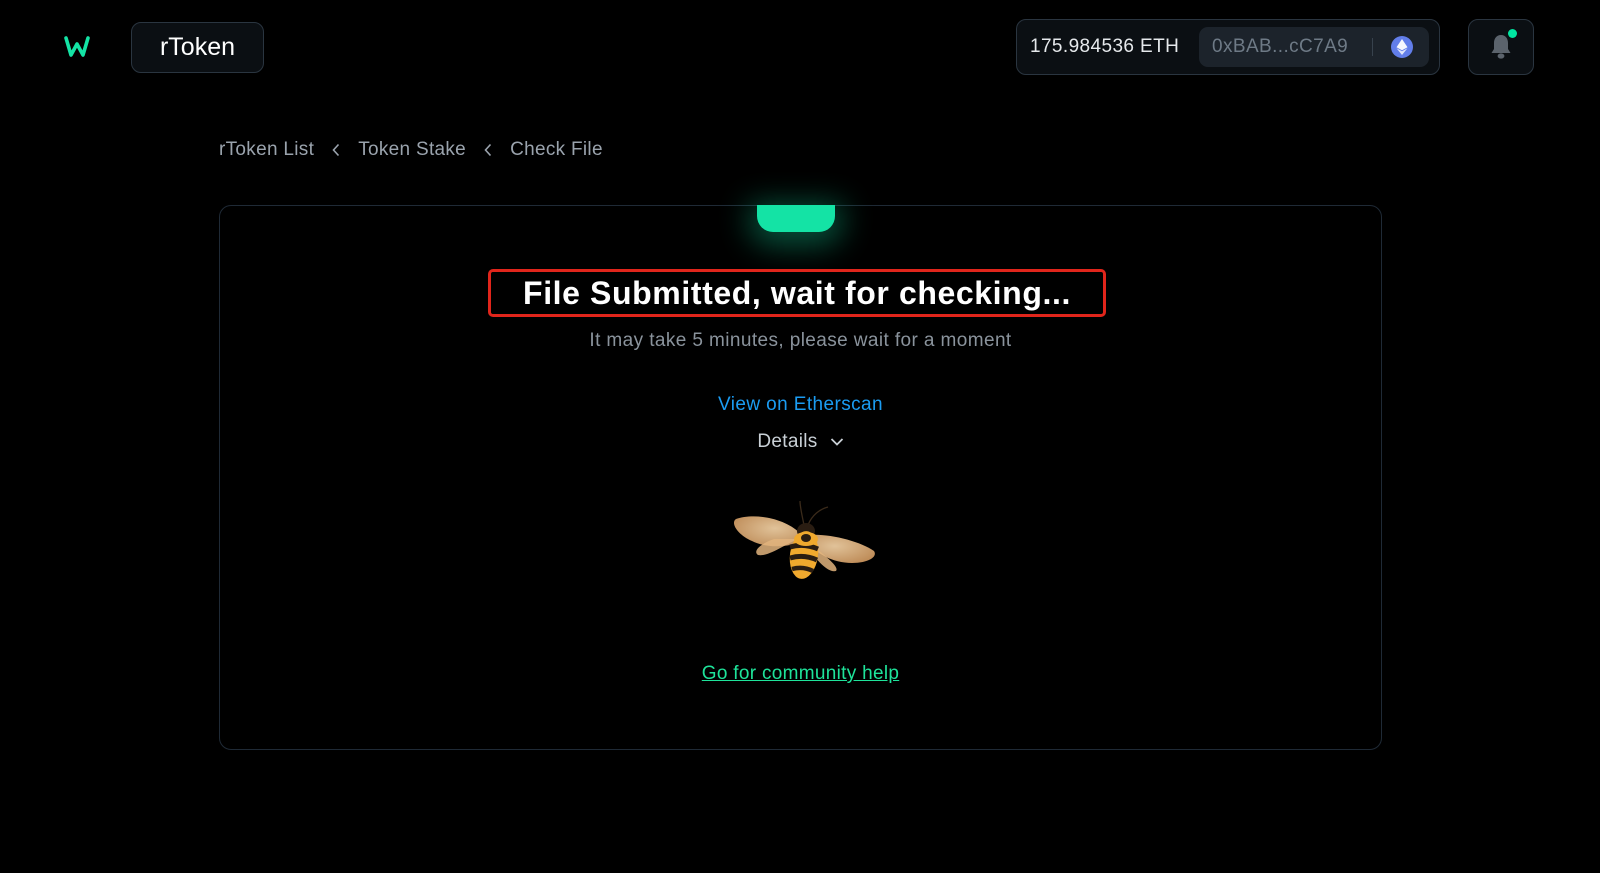 This screenshot has height=873, width=1600. Describe the element at coordinates (804, 541) in the screenshot. I see `bee-illustration` at that location.